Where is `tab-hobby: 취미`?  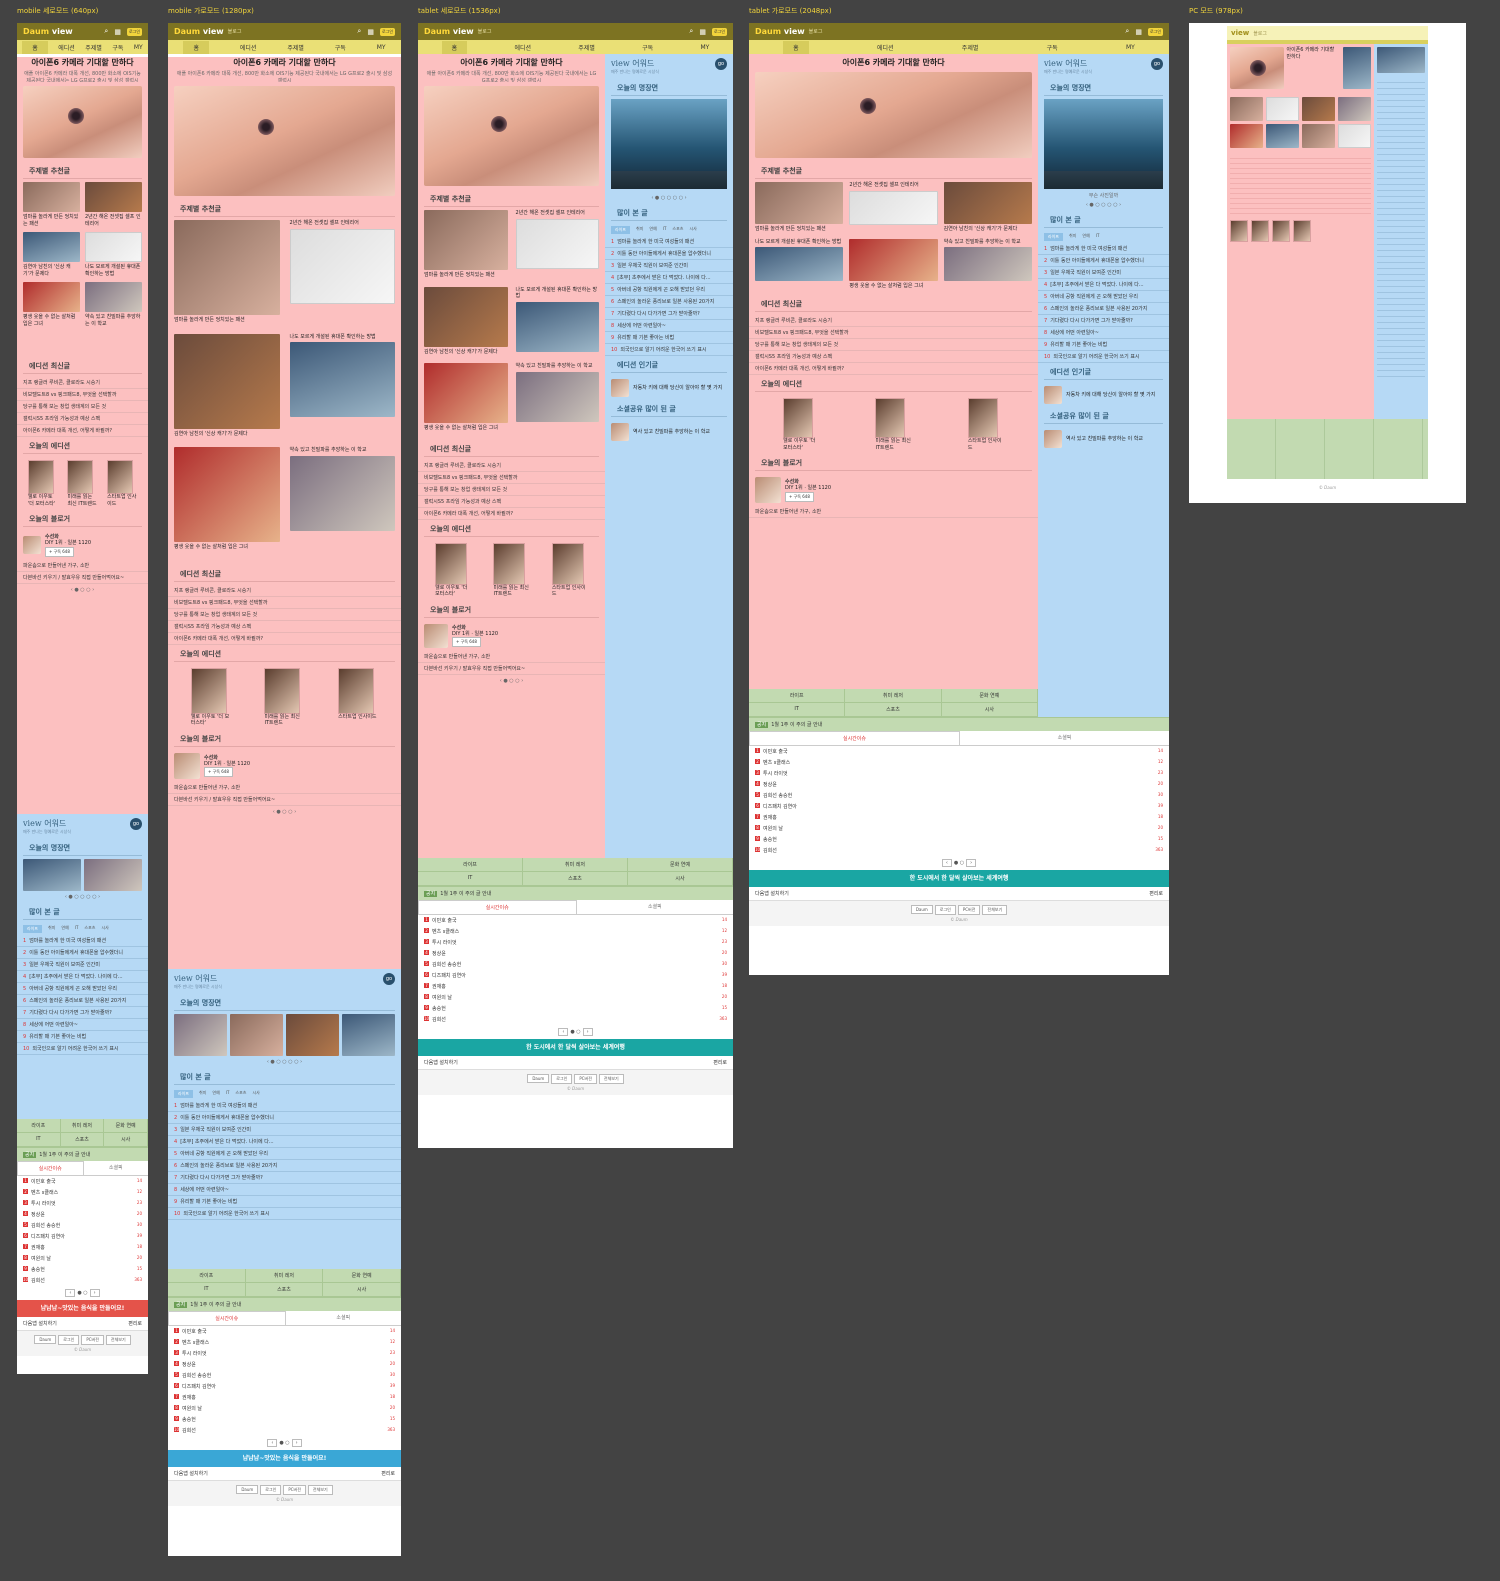
tab-hobby: 취미 is located at coordinates (1072, 237).